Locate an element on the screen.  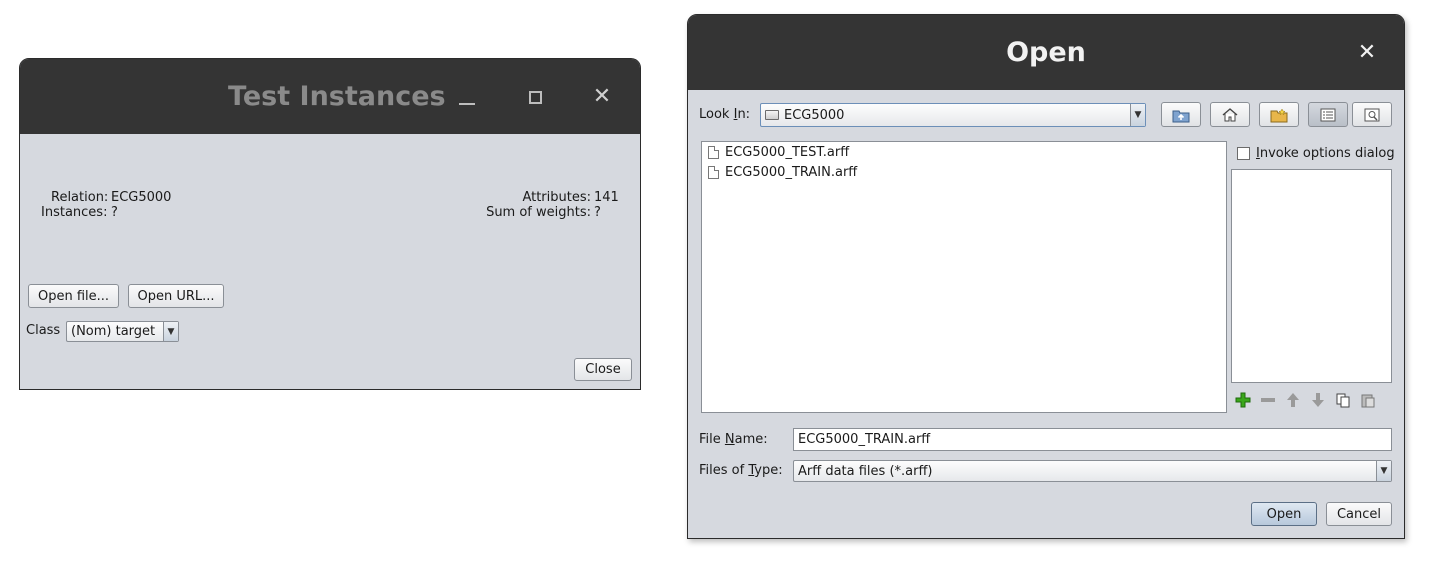
open-button: Open is located at coordinates (1284, 514).